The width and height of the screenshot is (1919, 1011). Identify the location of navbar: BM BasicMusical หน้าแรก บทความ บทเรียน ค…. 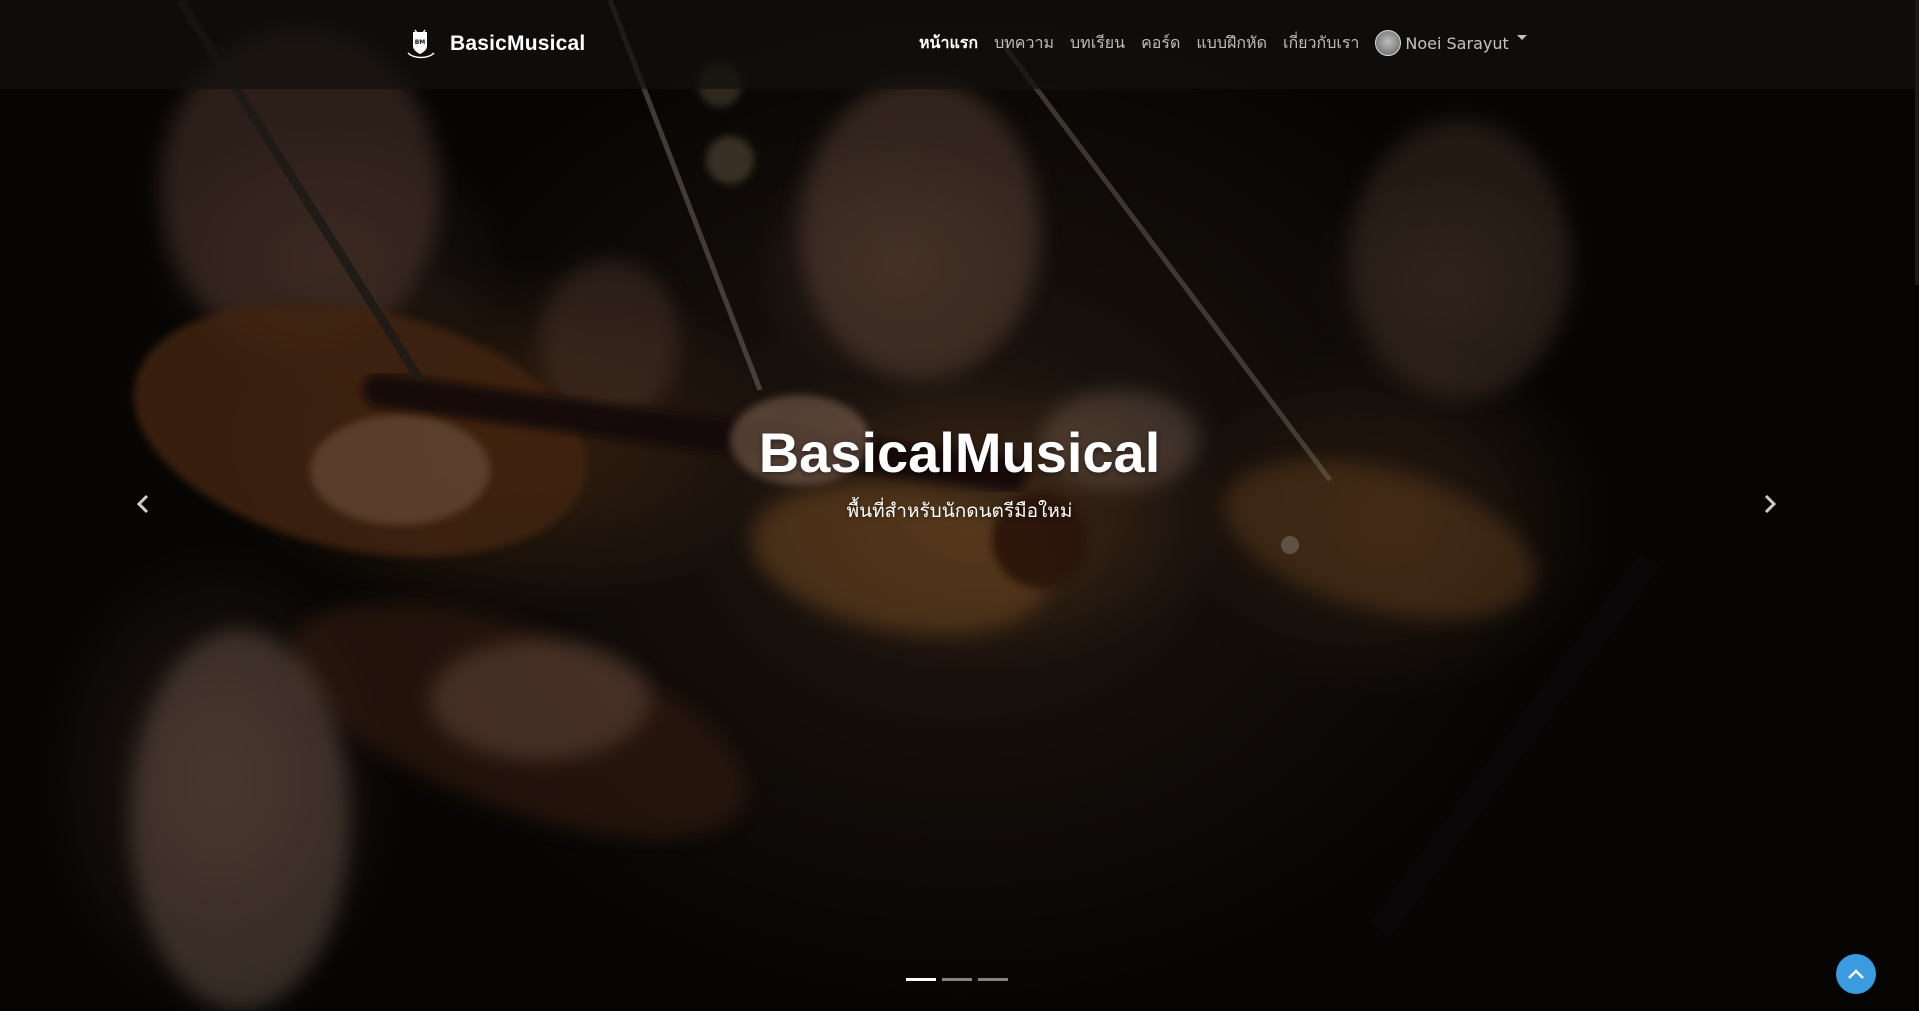
(959, 44).